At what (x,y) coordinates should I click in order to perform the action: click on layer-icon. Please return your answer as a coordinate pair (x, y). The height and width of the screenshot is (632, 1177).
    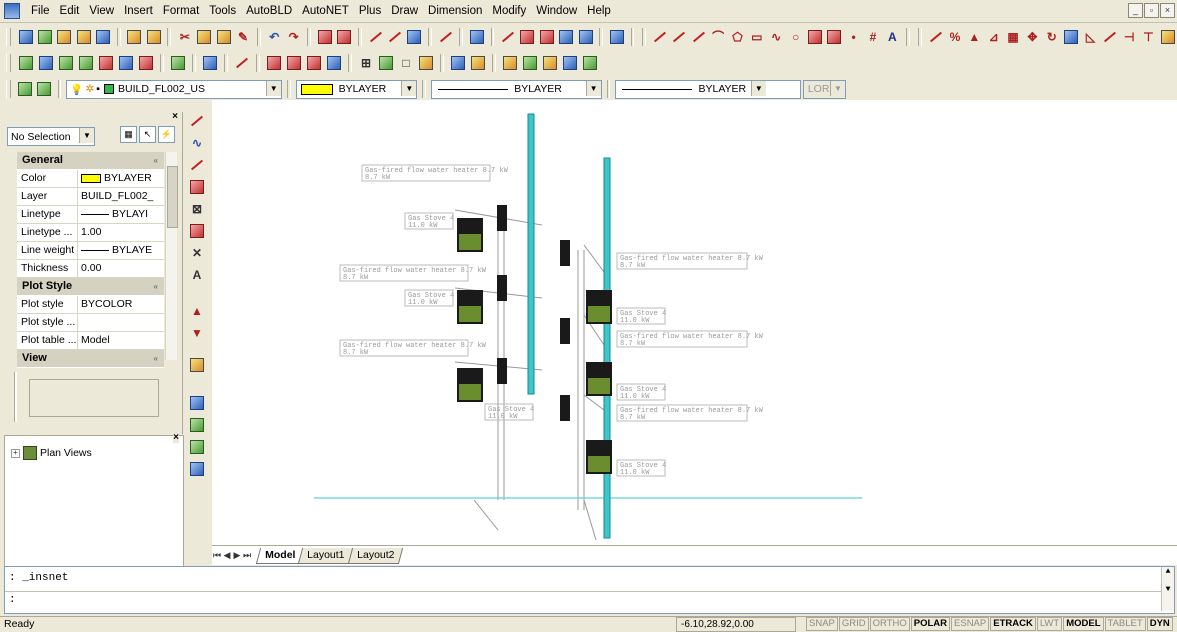
    Looking at the image, I should click on (414, 37).